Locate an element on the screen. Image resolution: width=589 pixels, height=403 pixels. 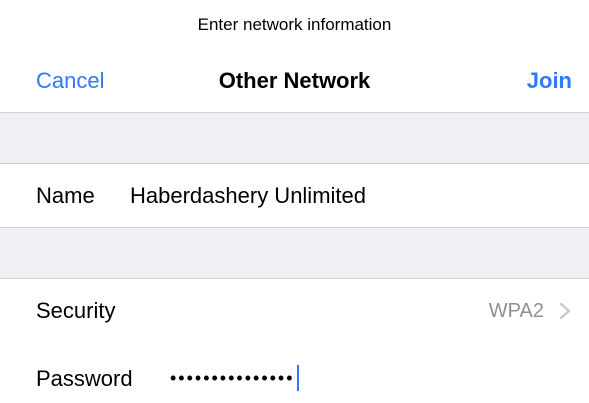
prompt-text: Enter network information is located at coordinates (294, 24).